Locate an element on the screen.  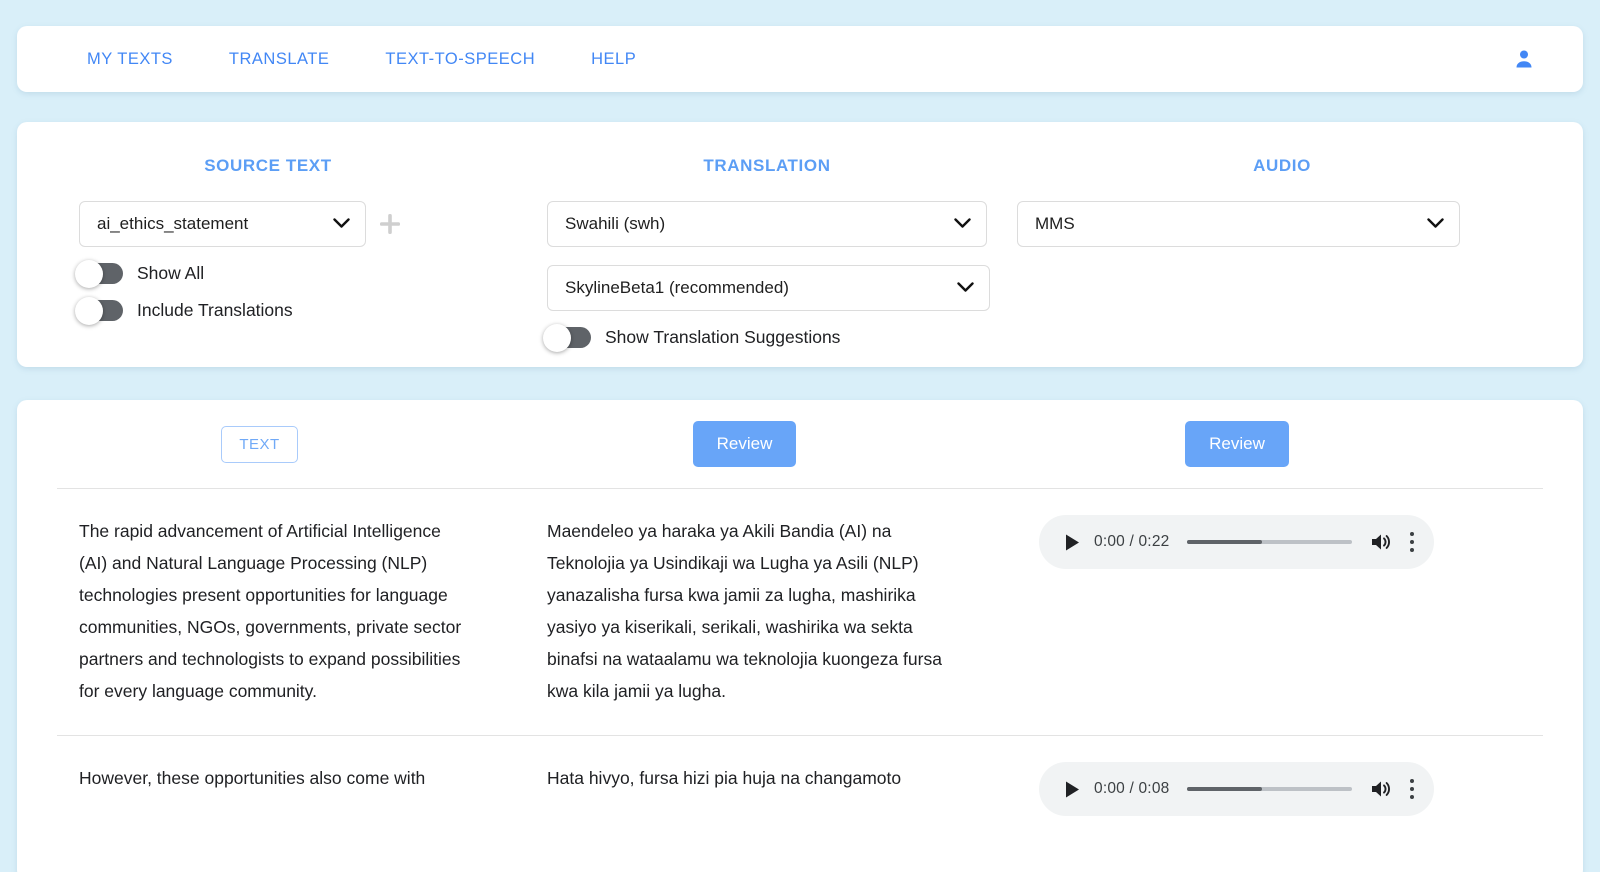
audio-engine-select: MMS is located at coordinates (1238, 224).